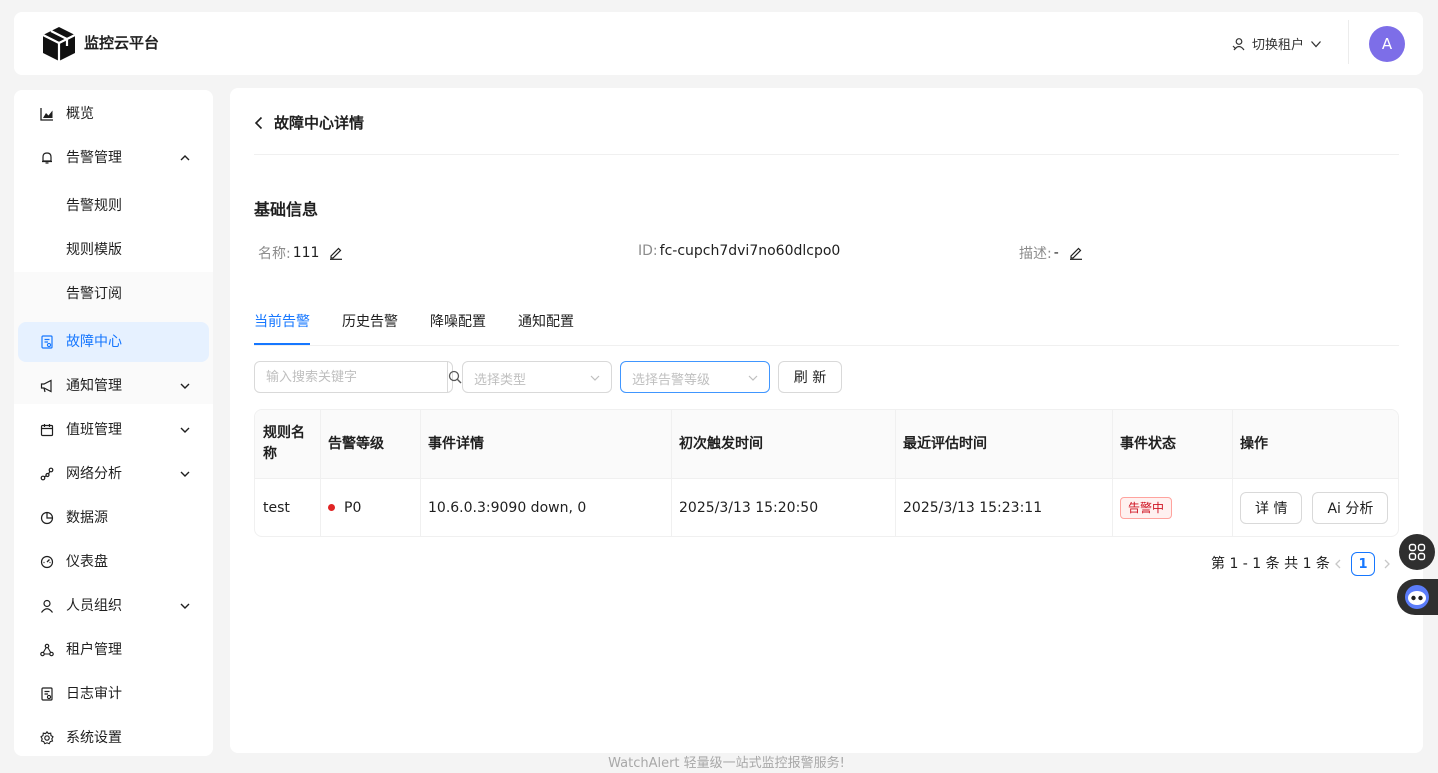 This screenshot has height=773, width=1438. I want to click on audit-icon, so click(47, 694).